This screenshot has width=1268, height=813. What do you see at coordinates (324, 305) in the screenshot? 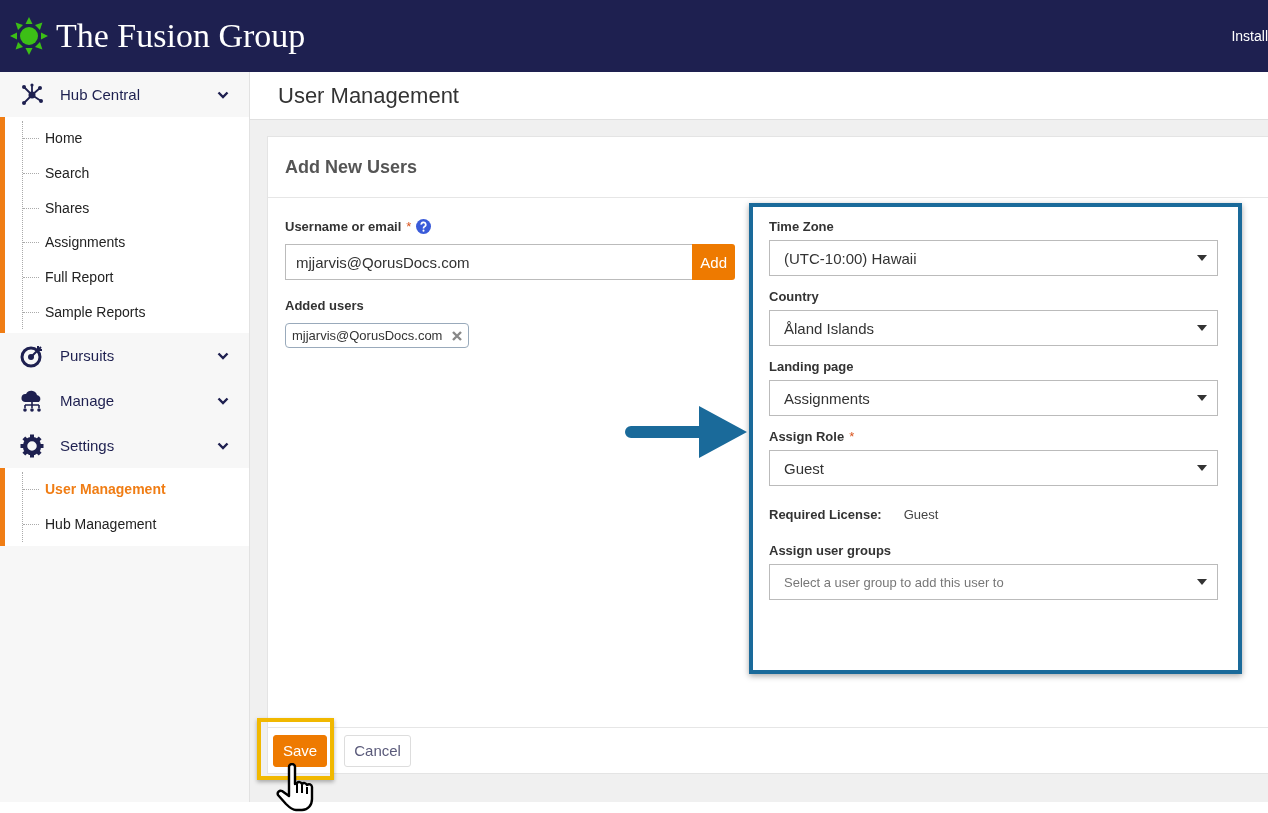
I see `field-label: Added users` at bounding box center [324, 305].